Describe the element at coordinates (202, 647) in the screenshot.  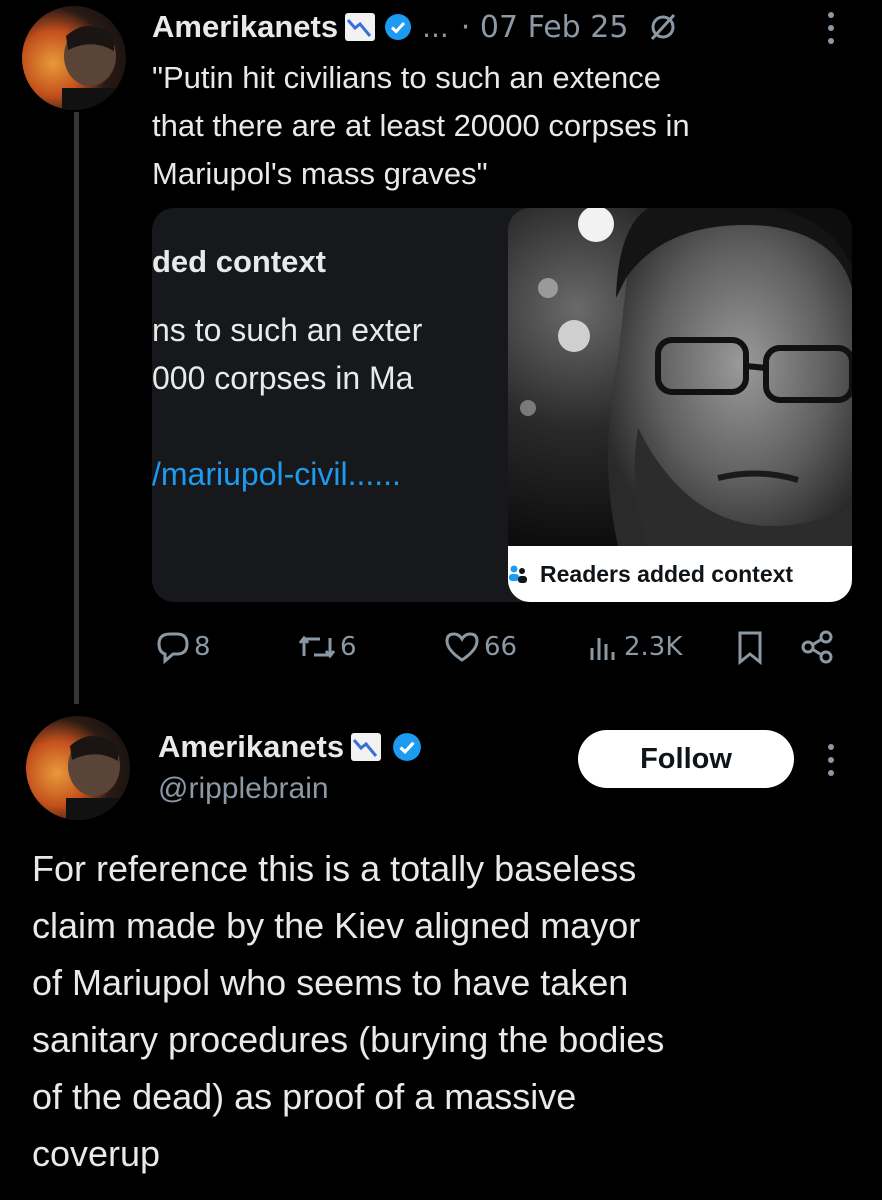
I see `reply-count: 8` at that location.